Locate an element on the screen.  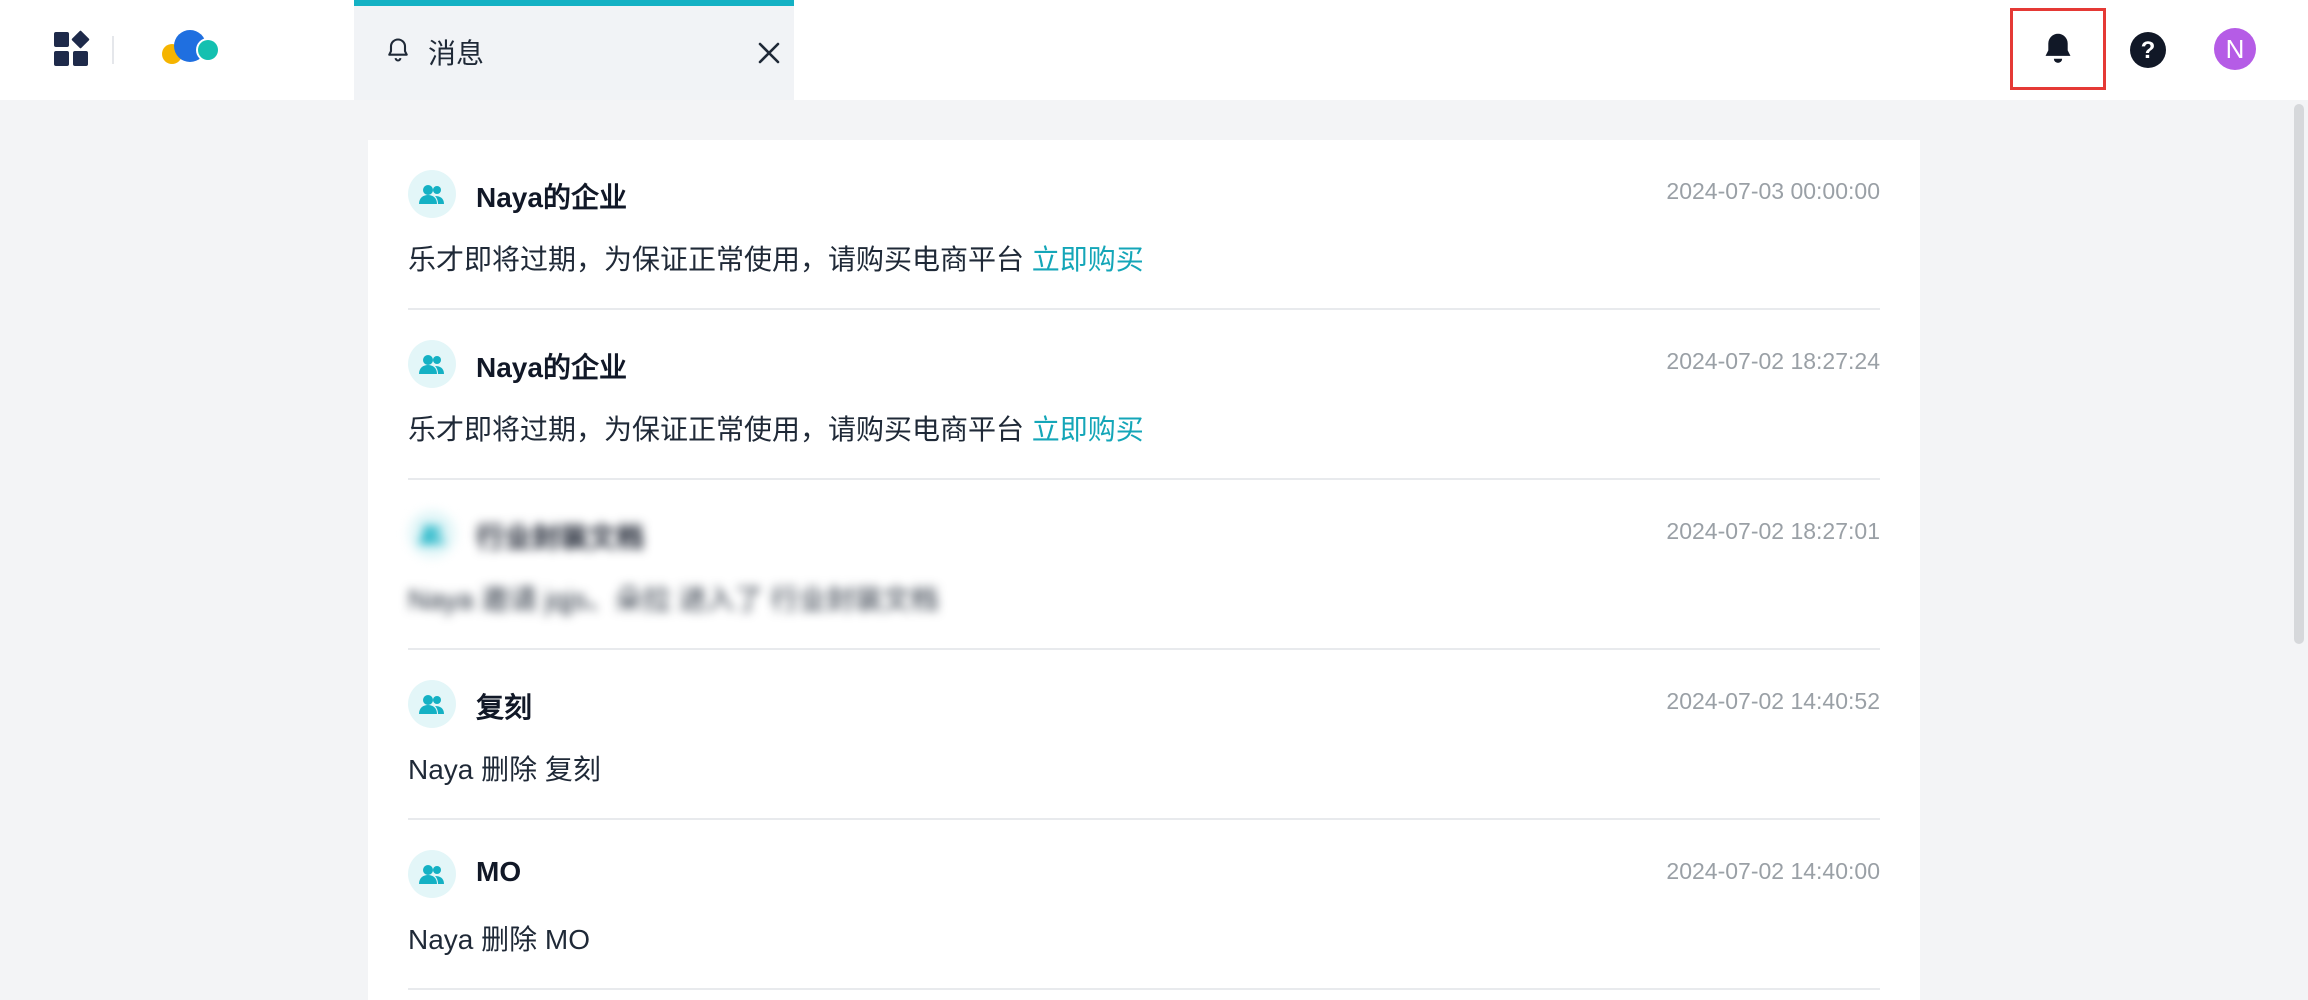
message-body: Naya 邀请 jqjs、朵拉 进入了 行业封装文档 is located at coordinates (673, 598).